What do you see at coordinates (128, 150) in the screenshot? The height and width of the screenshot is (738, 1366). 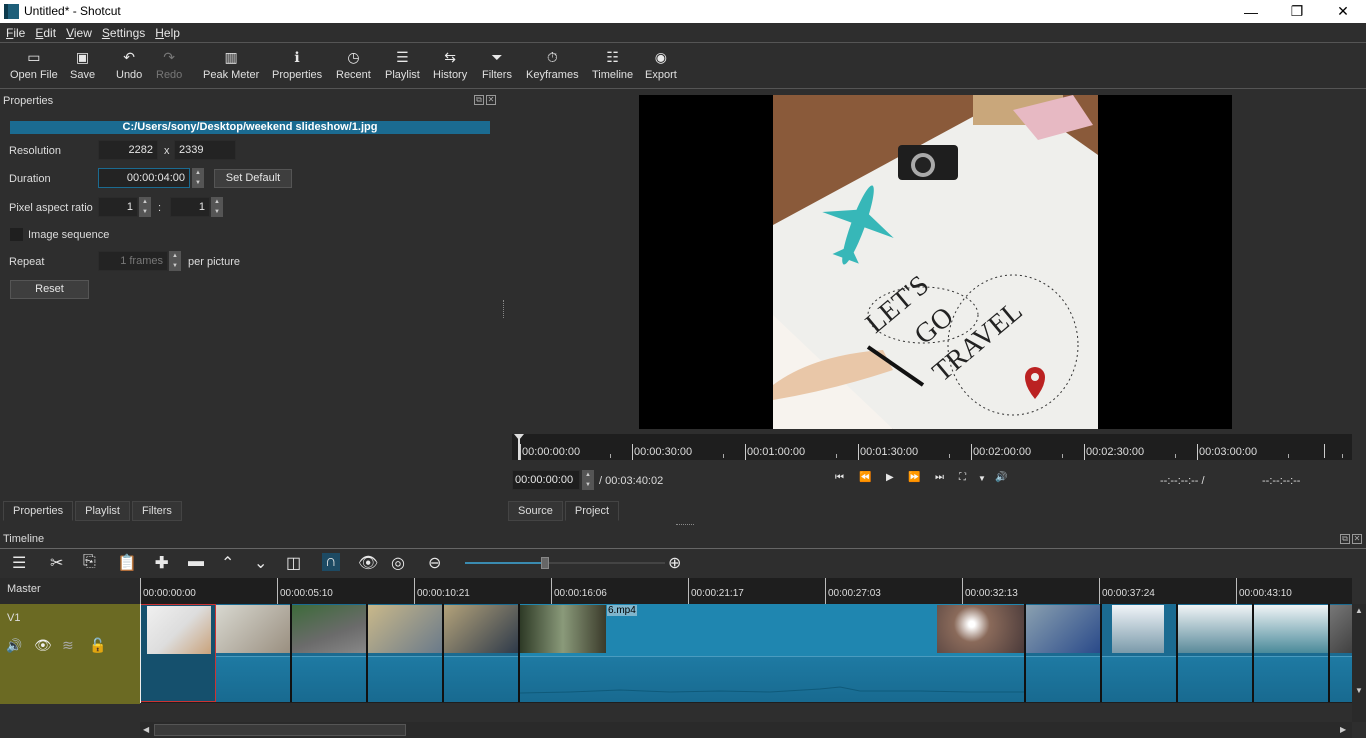 I see `resolution-width-field: 2282` at bounding box center [128, 150].